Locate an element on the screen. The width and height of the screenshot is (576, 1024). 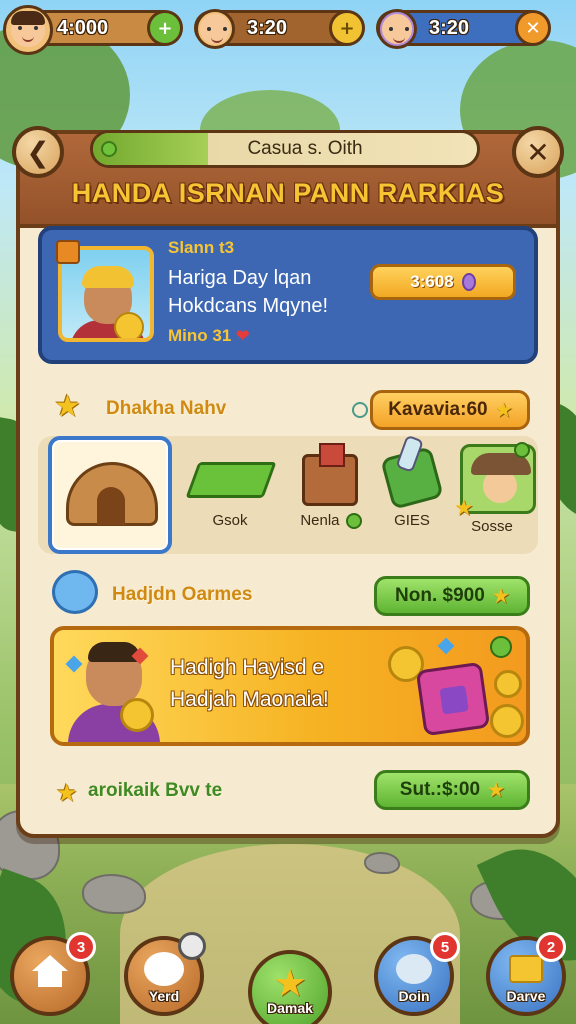
section3-button-label: Sut.:$:00 is located at coordinates (440, 789).